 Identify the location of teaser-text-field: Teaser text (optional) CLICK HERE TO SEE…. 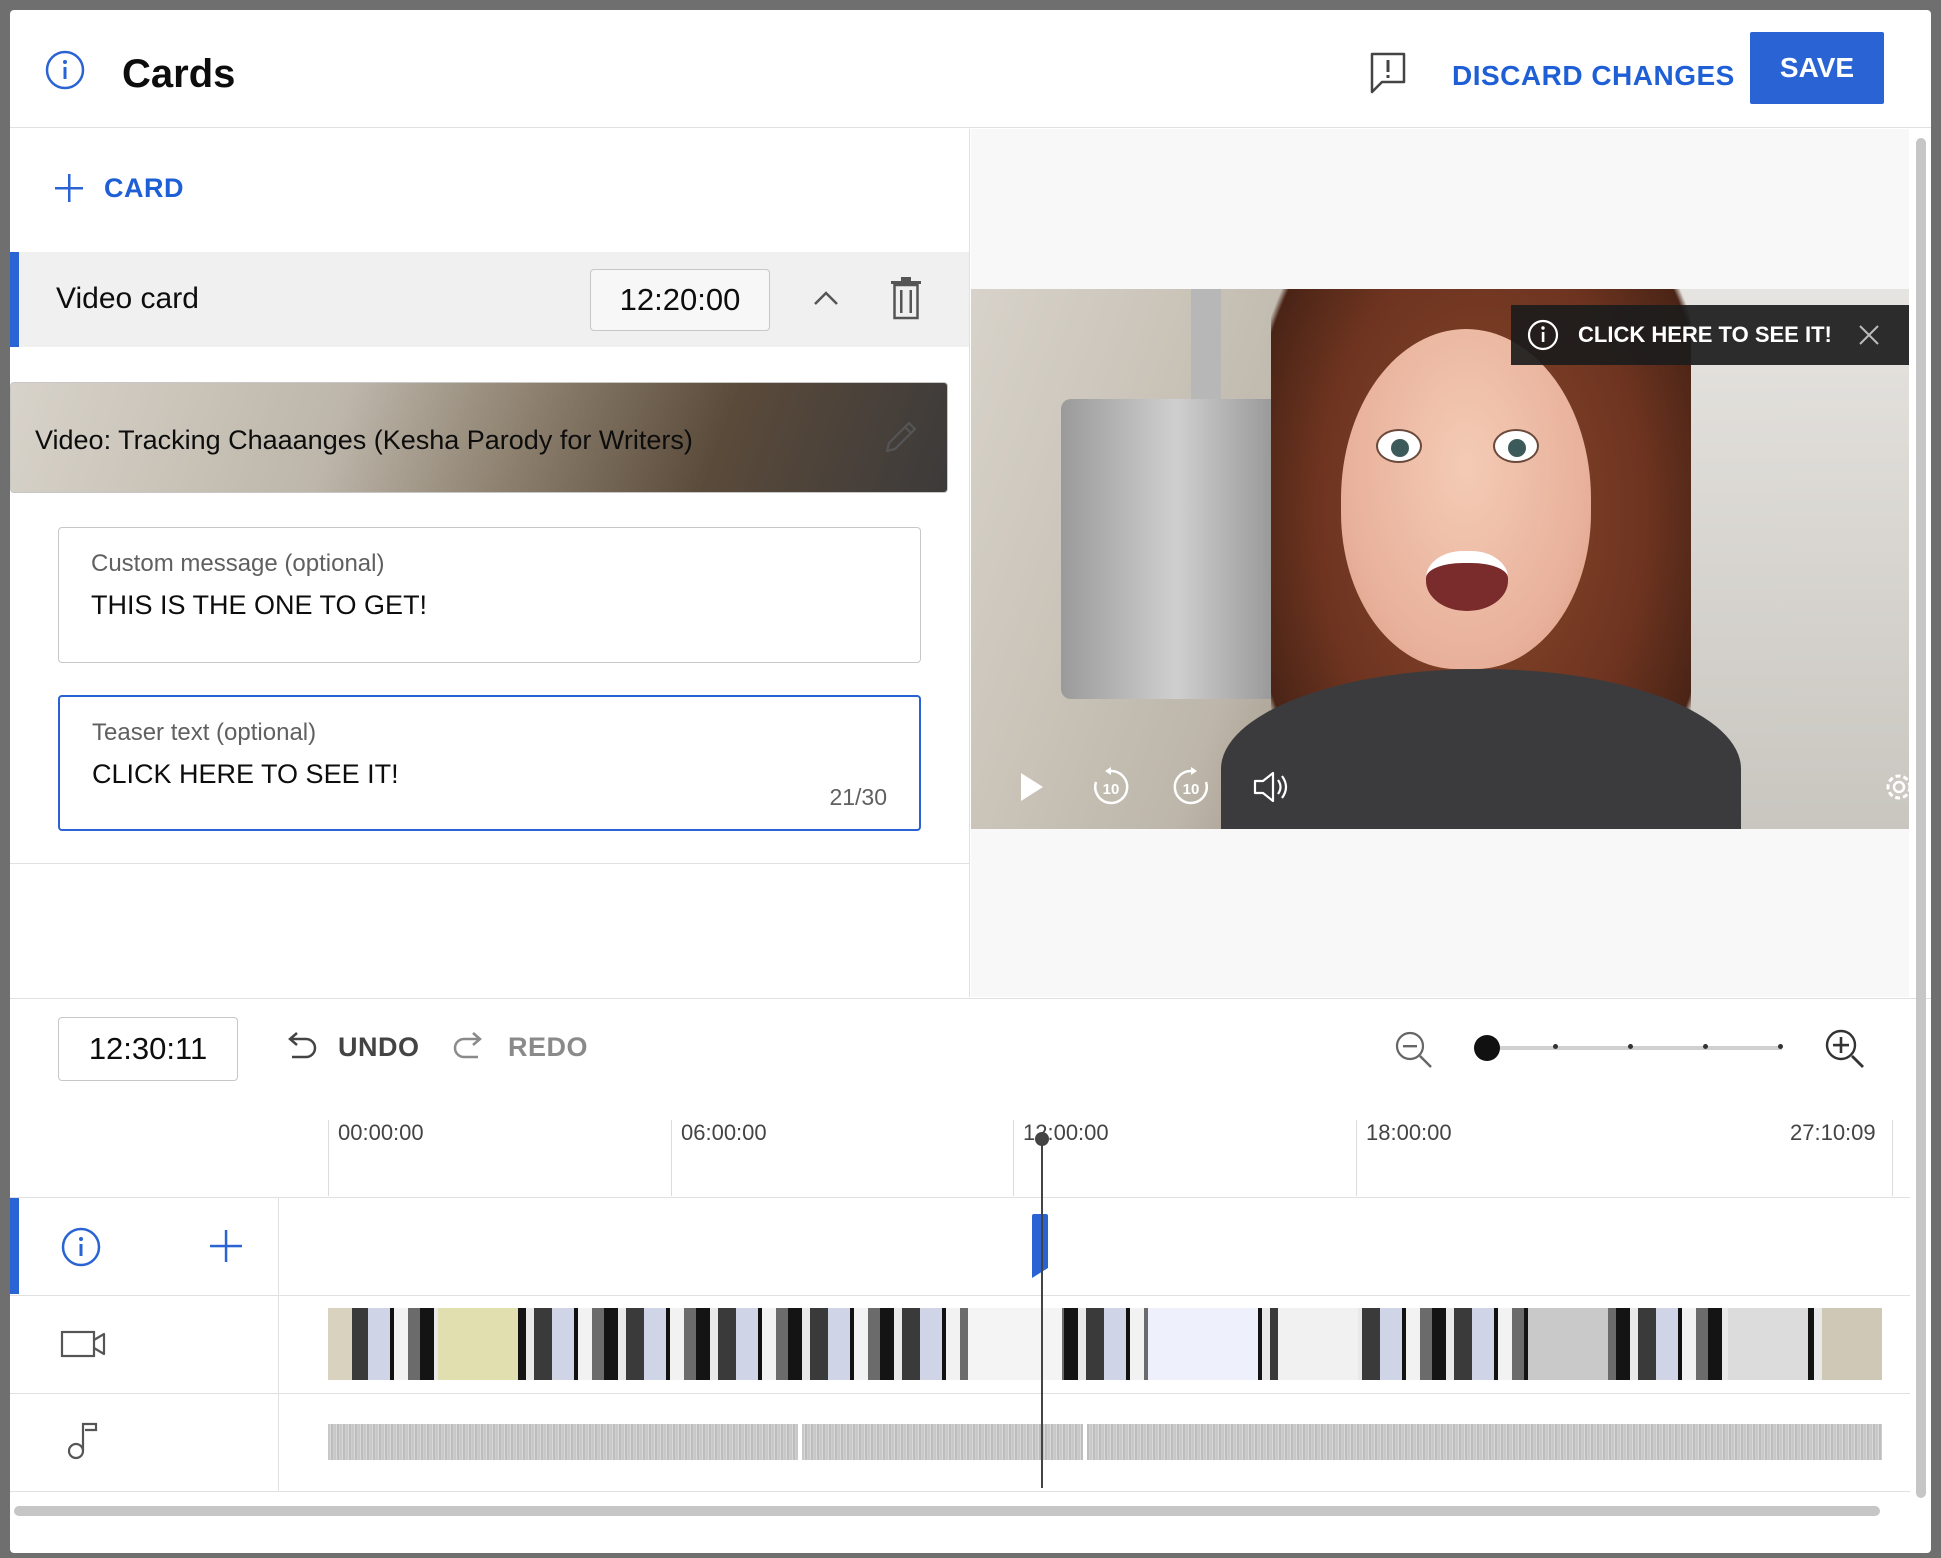
(489, 763).